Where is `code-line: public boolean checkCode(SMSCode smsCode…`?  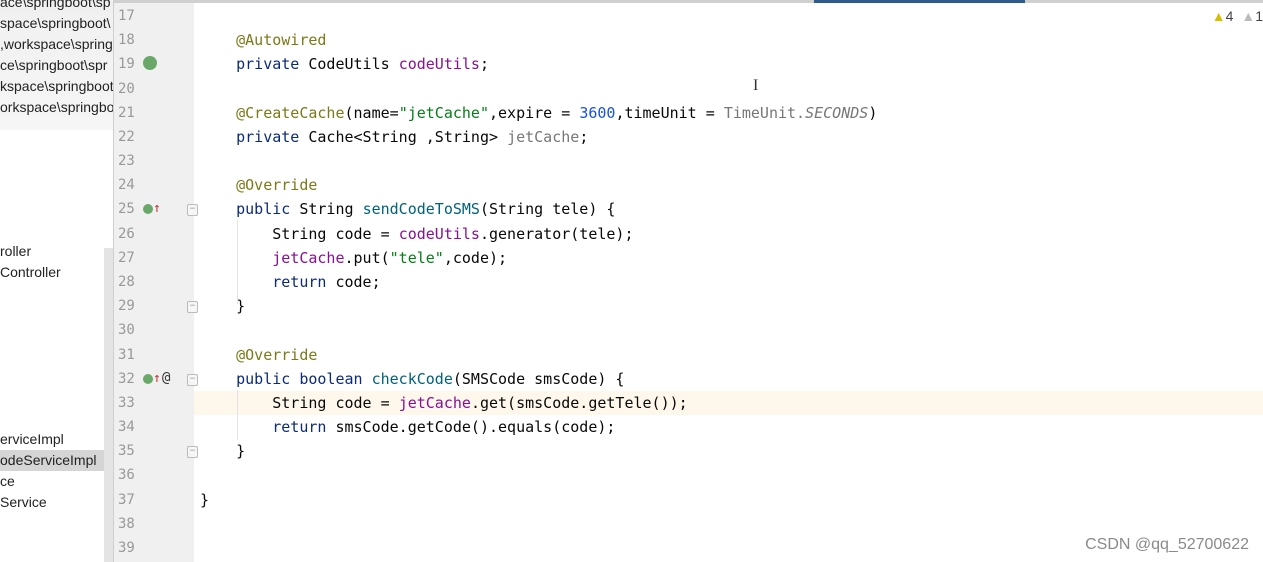
code-line: public boolean checkCode(SMSCode smsCode… is located at coordinates (412, 379).